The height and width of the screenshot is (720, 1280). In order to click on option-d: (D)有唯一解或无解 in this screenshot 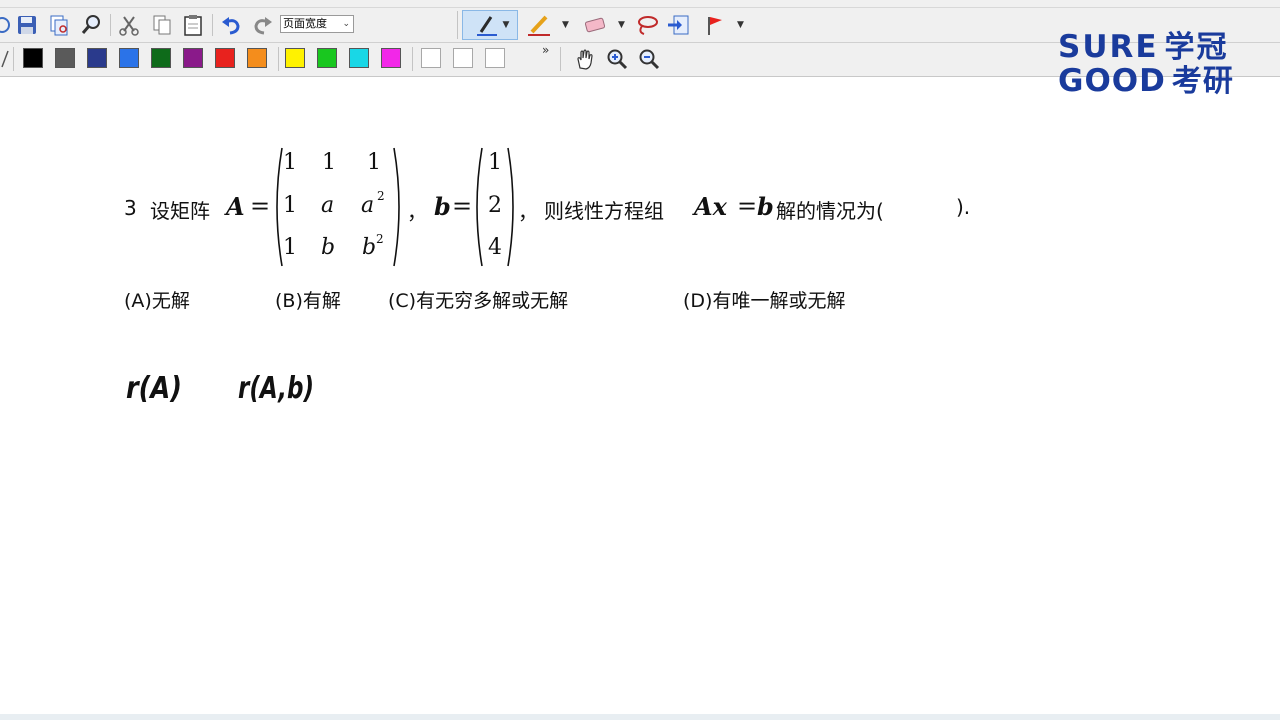, I will do `click(764, 301)`.